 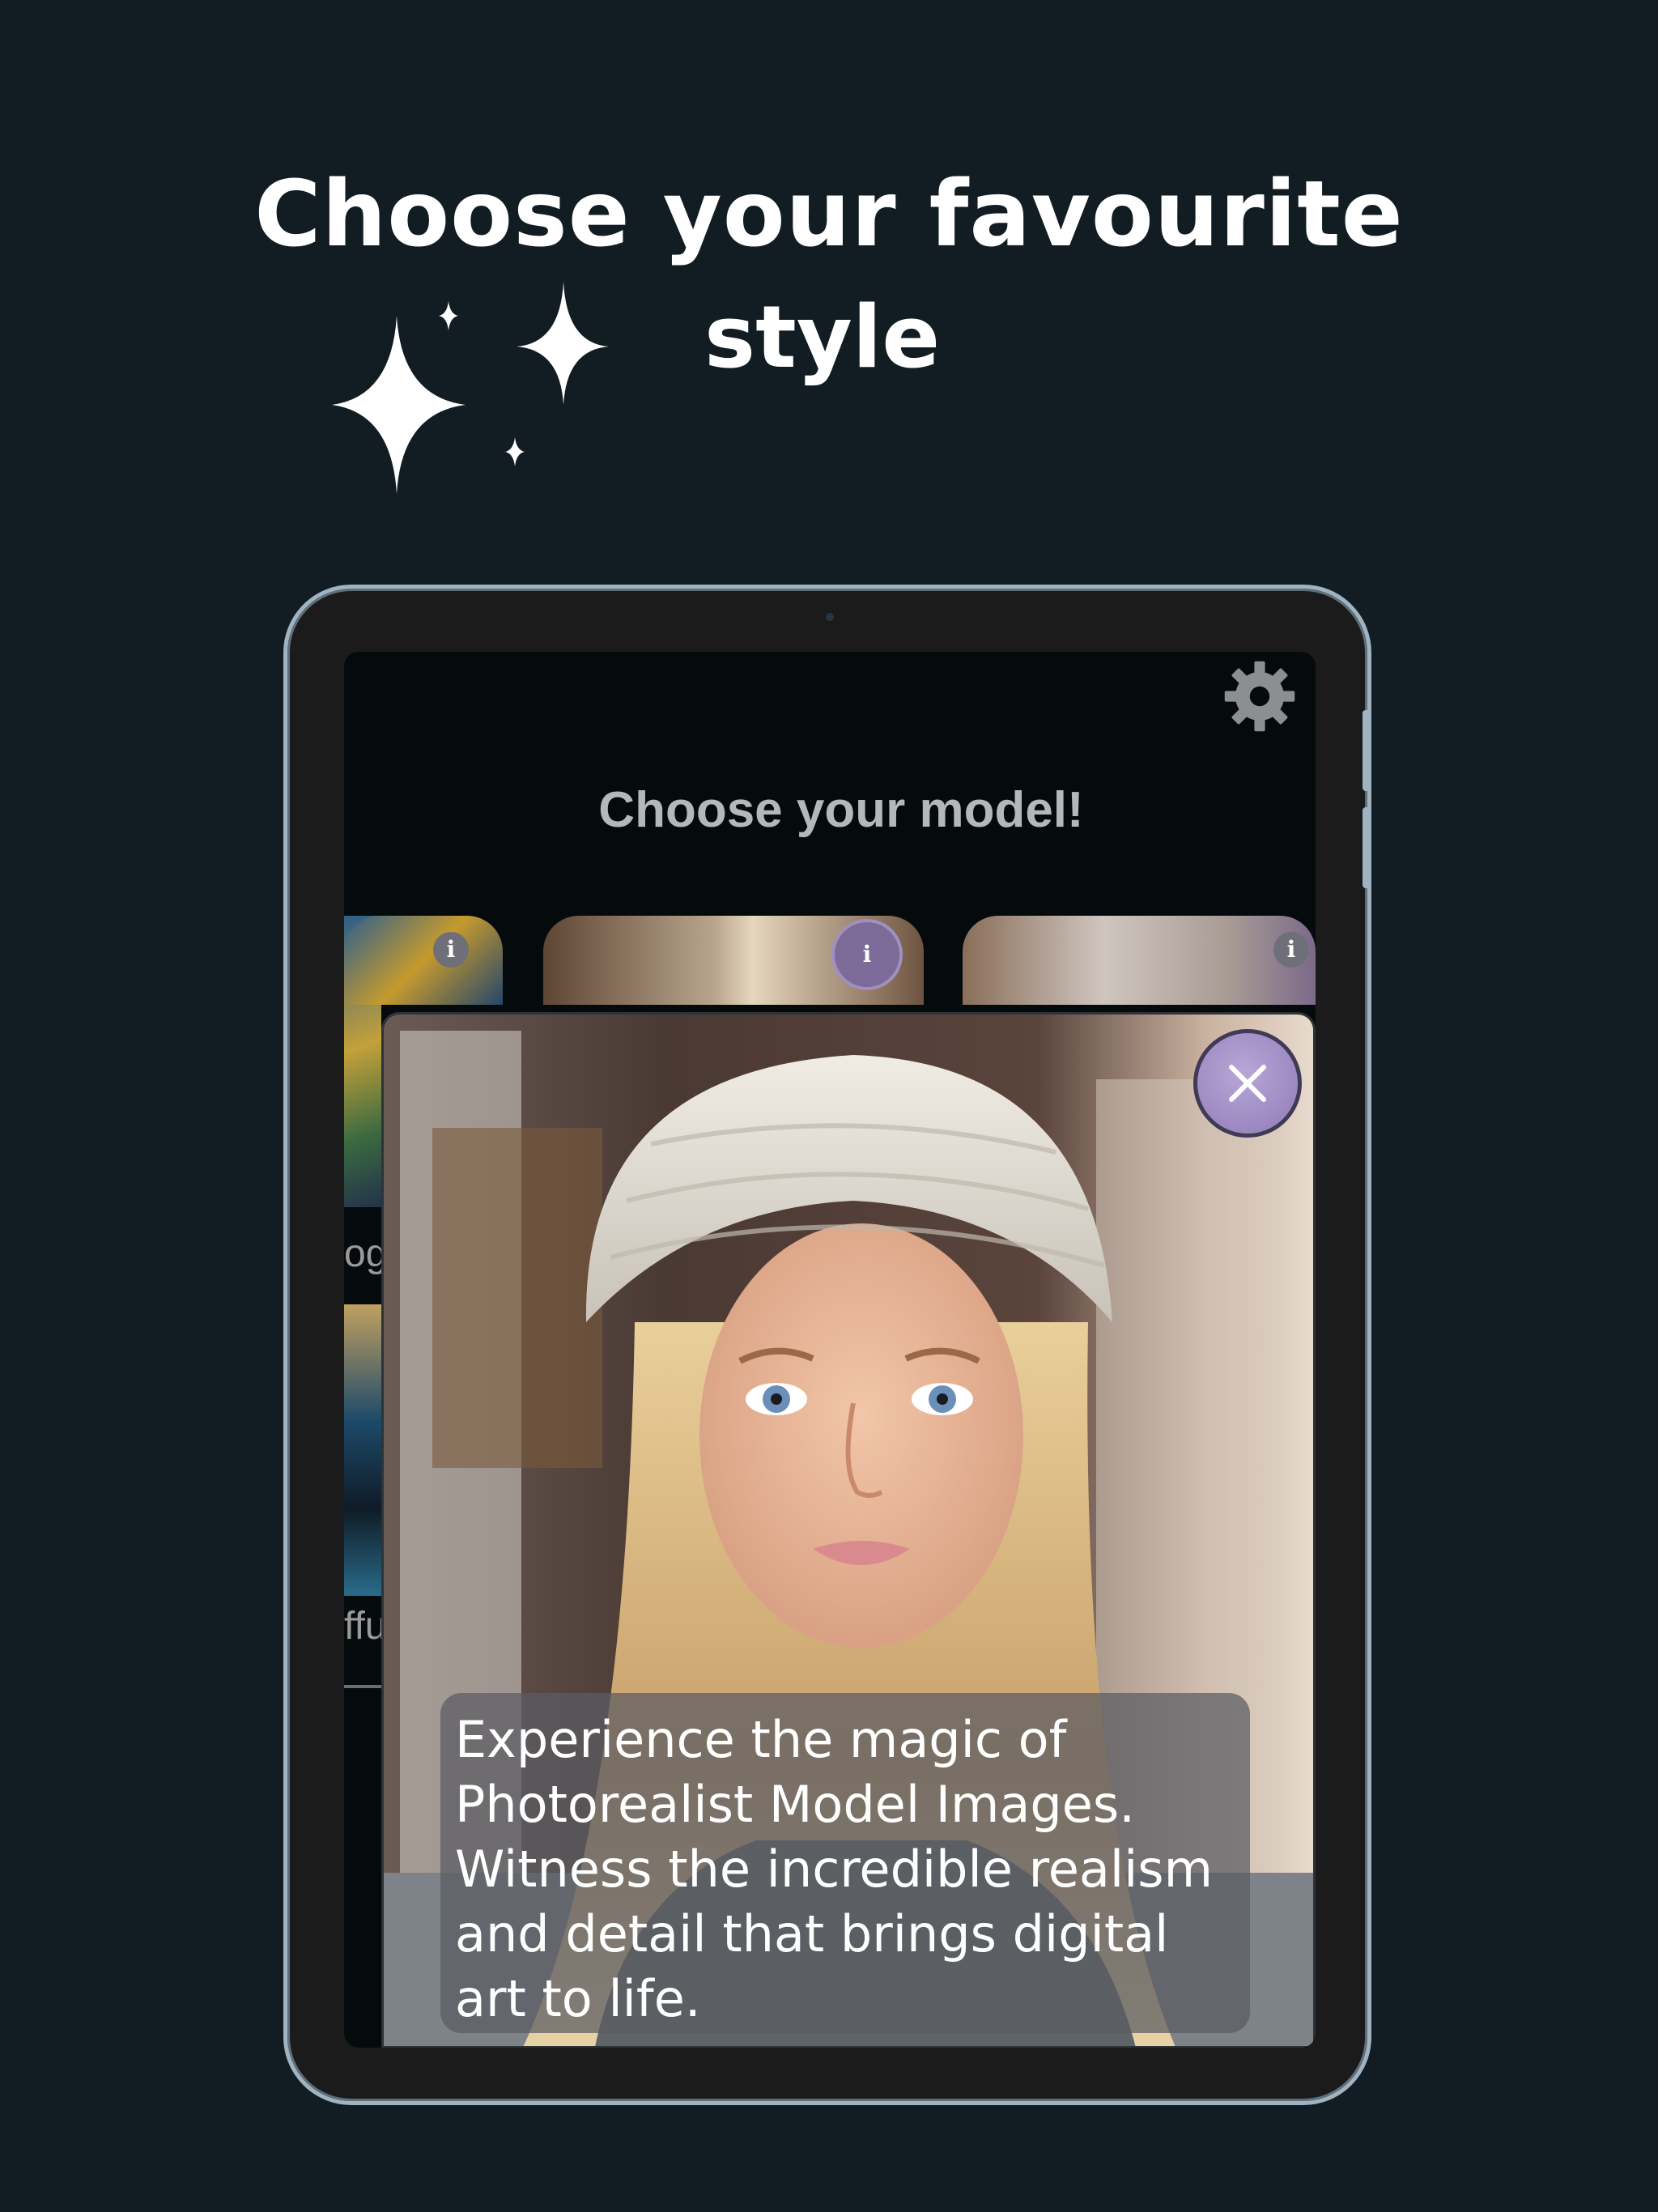 What do you see at coordinates (829, 215) in the screenshot?
I see `headline-line-1: Choose your favourite` at bounding box center [829, 215].